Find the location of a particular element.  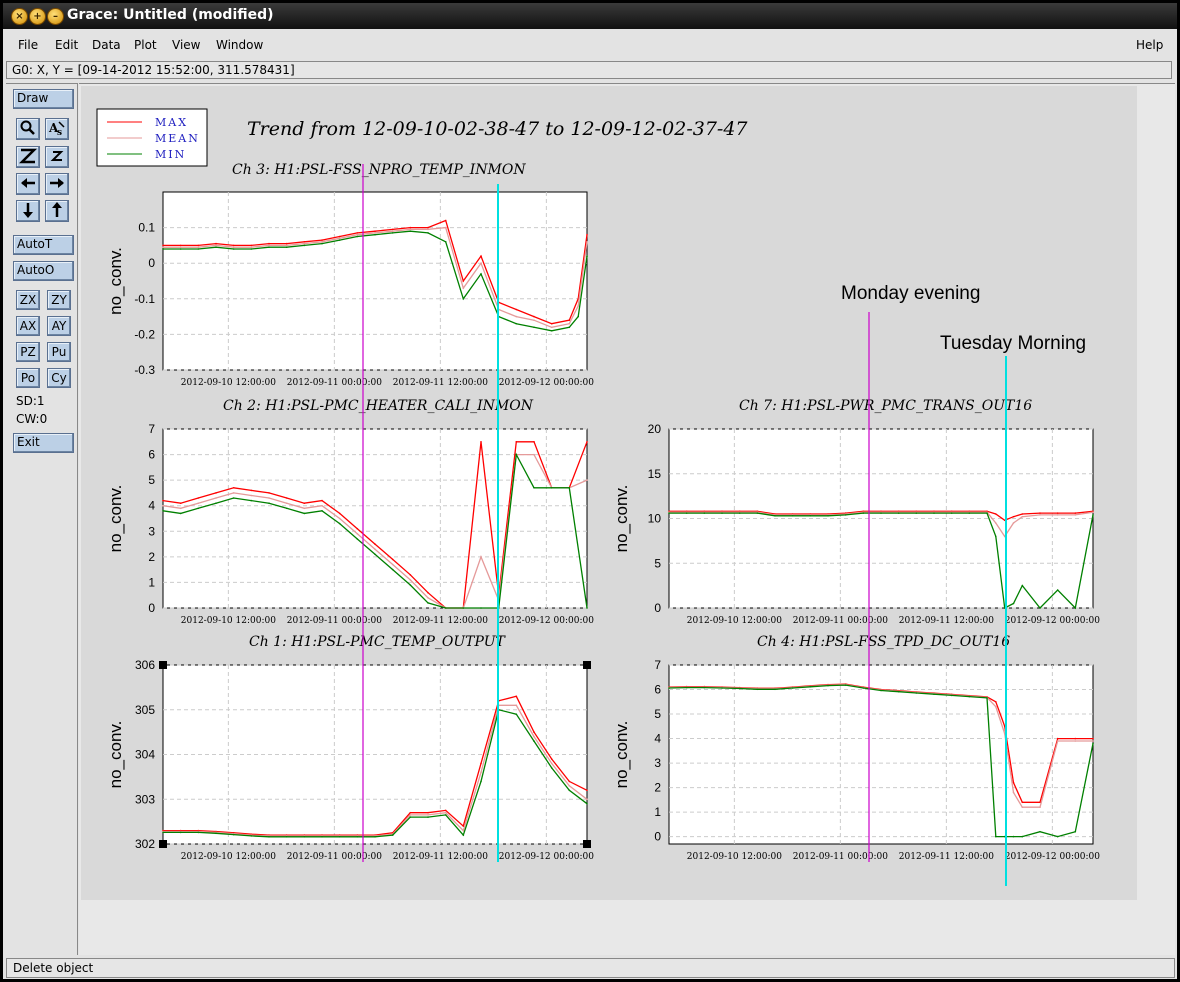

down-arrow-icon is located at coordinates (28, 211).